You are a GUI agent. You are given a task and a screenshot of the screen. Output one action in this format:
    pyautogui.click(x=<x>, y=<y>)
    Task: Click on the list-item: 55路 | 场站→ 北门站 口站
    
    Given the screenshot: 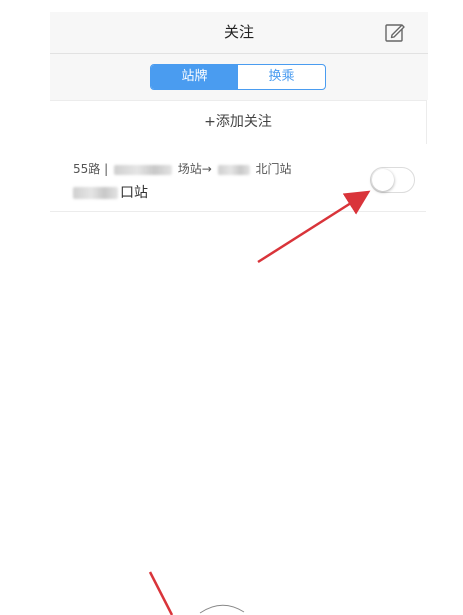 What is the action you would take?
    pyautogui.click(x=238, y=177)
    